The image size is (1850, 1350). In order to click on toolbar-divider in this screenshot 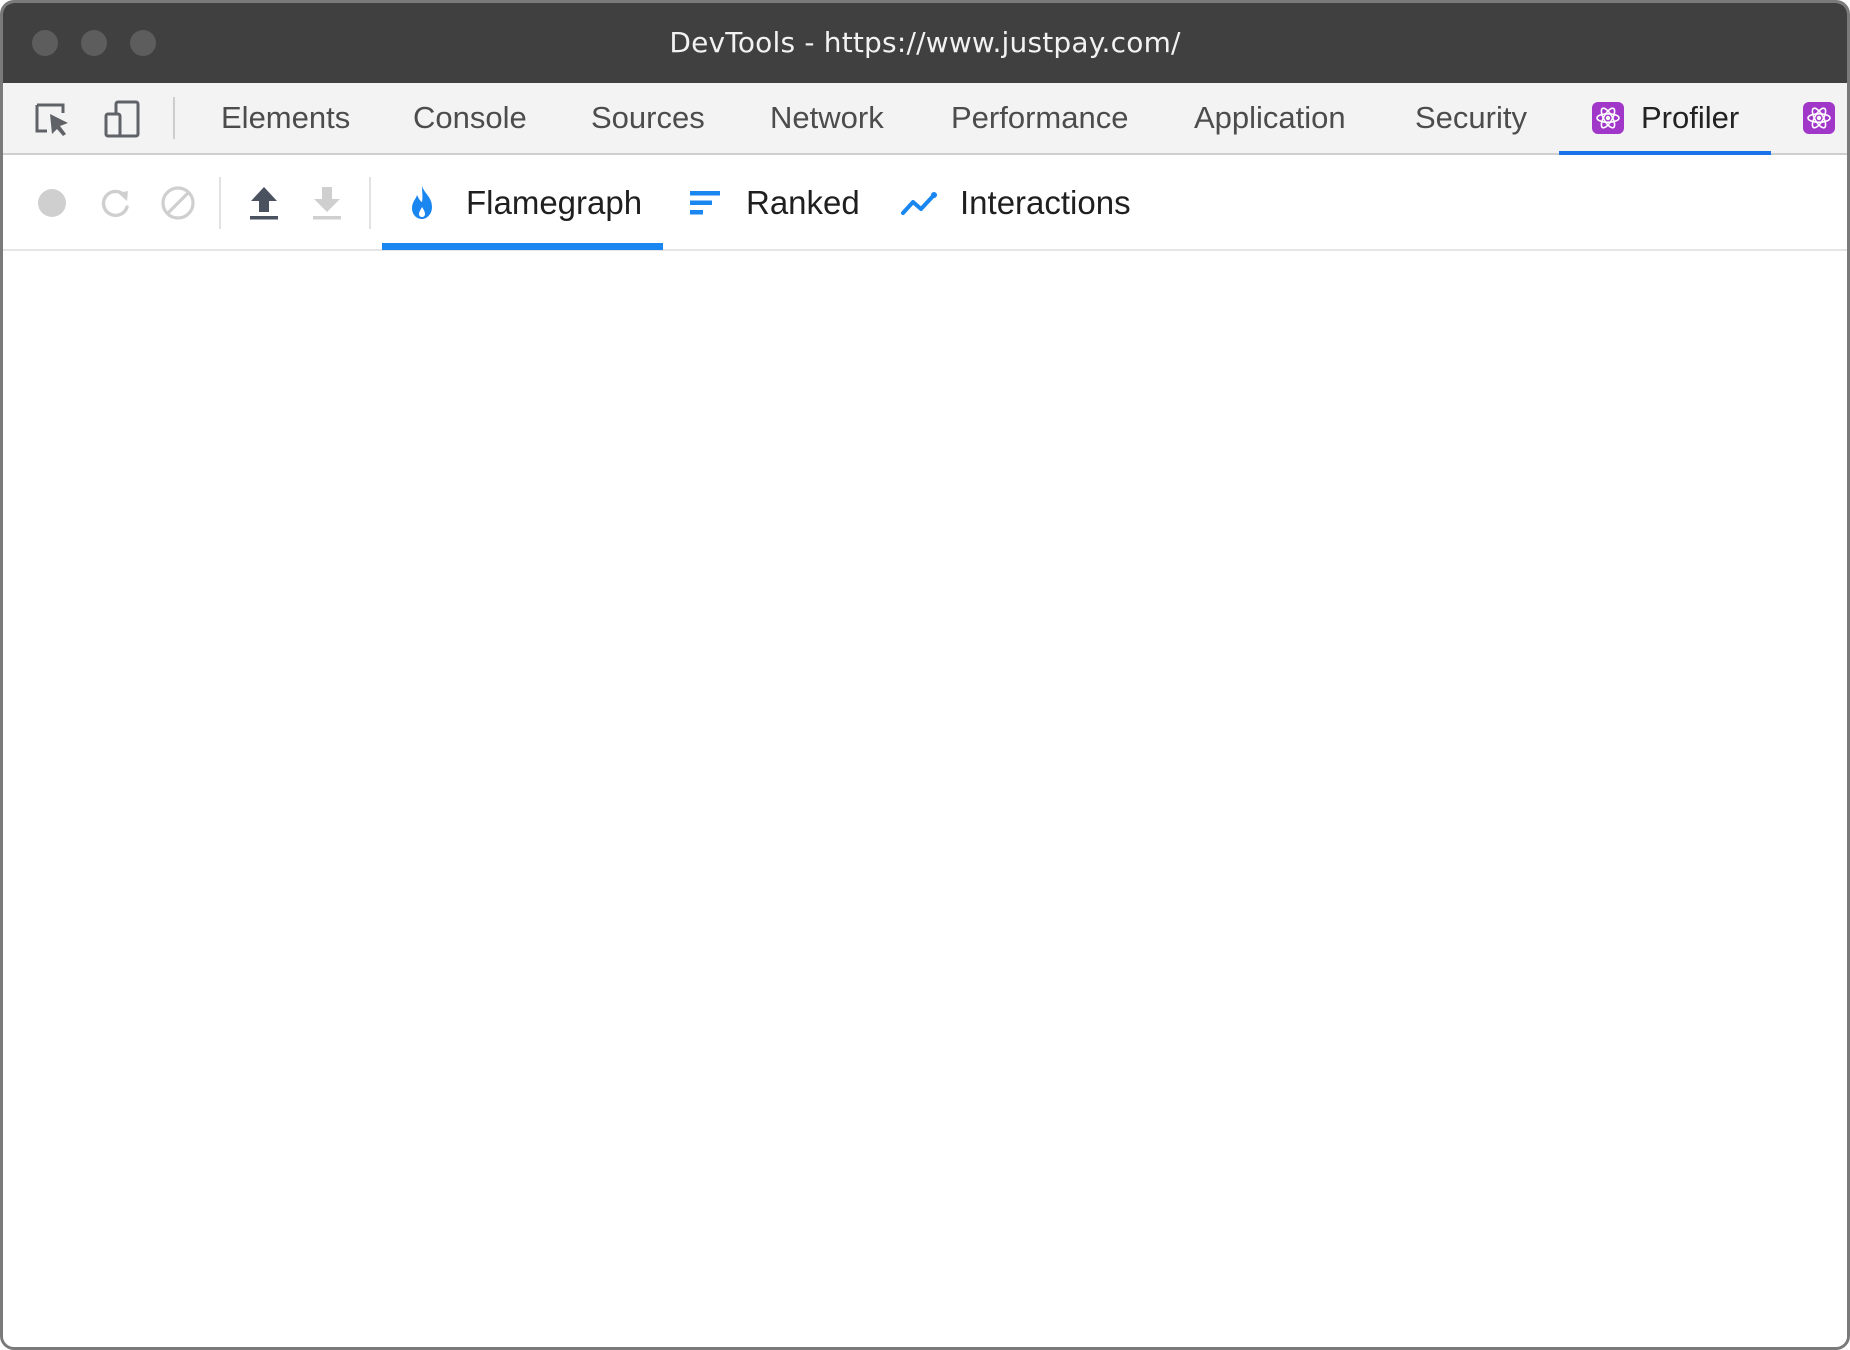, I will do `click(174, 118)`.